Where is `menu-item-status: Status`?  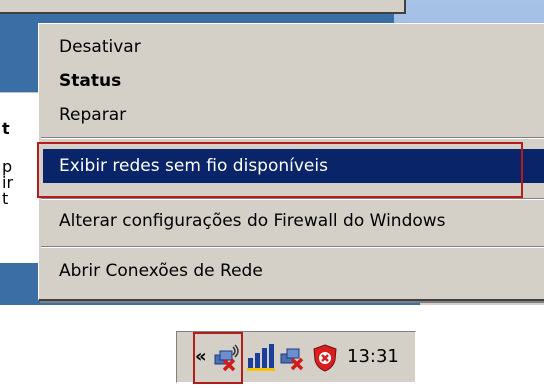
menu-item-status: Status is located at coordinates (291, 81).